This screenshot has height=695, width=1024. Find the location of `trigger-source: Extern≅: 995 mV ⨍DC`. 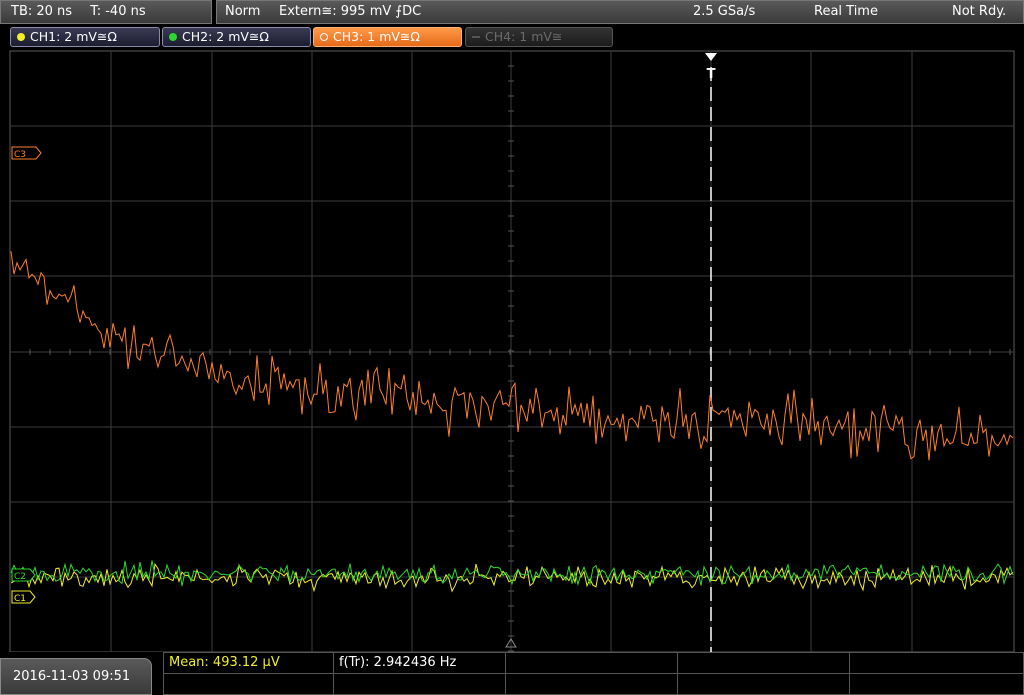

trigger-source: Extern≅: 995 mV ⨍DC is located at coordinates (350, 11).